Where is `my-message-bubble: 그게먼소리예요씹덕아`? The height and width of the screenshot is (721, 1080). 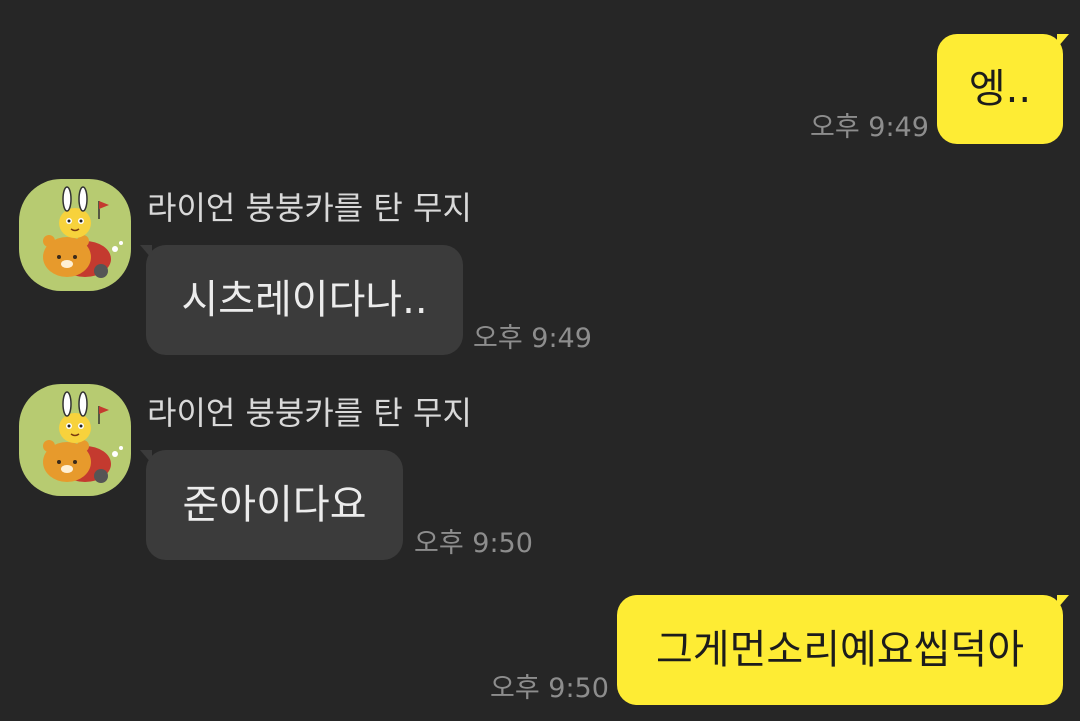
my-message-bubble: 그게먼소리예요씹덕아 is located at coordinates (840, 650).